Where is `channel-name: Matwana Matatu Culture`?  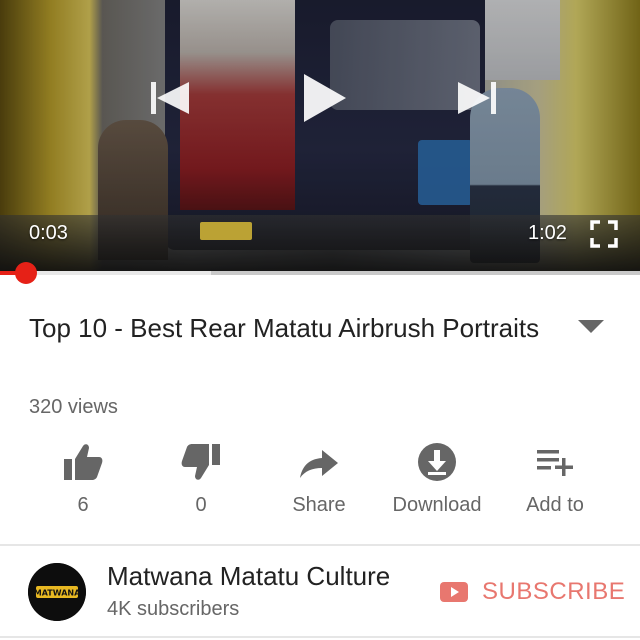
channel-name: Matwana Matatu Culture is located at coordinates (248, 576).